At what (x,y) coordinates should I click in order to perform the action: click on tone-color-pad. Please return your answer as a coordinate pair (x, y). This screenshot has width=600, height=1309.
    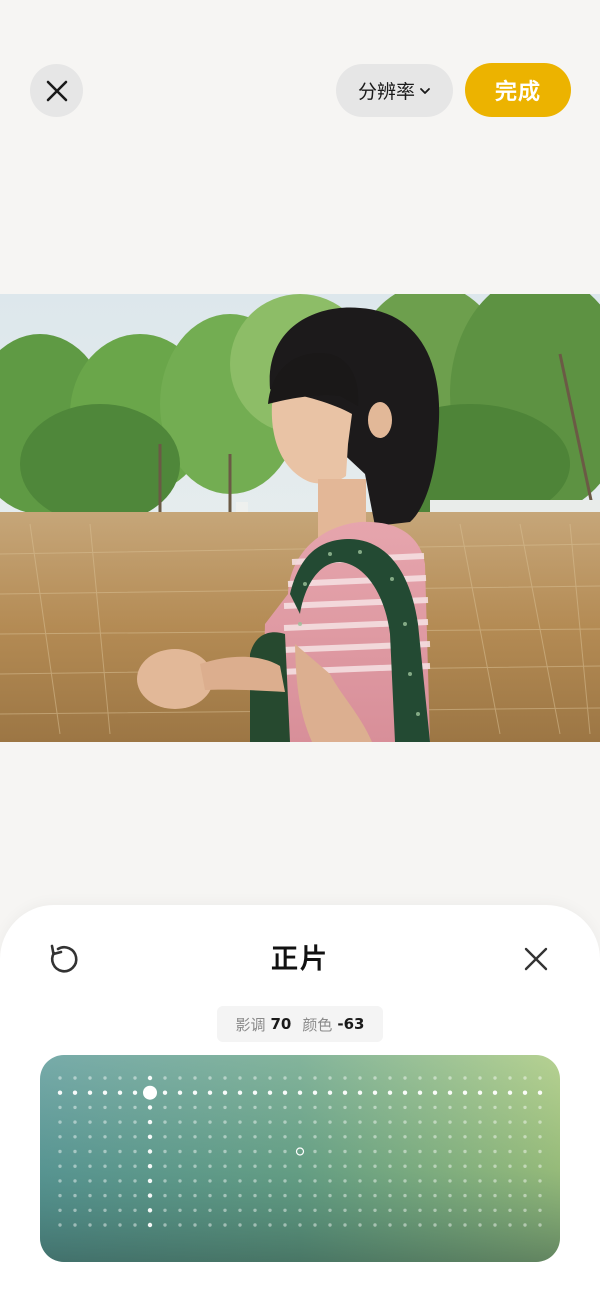
    Looking at the image, I should click on (300, 1158).